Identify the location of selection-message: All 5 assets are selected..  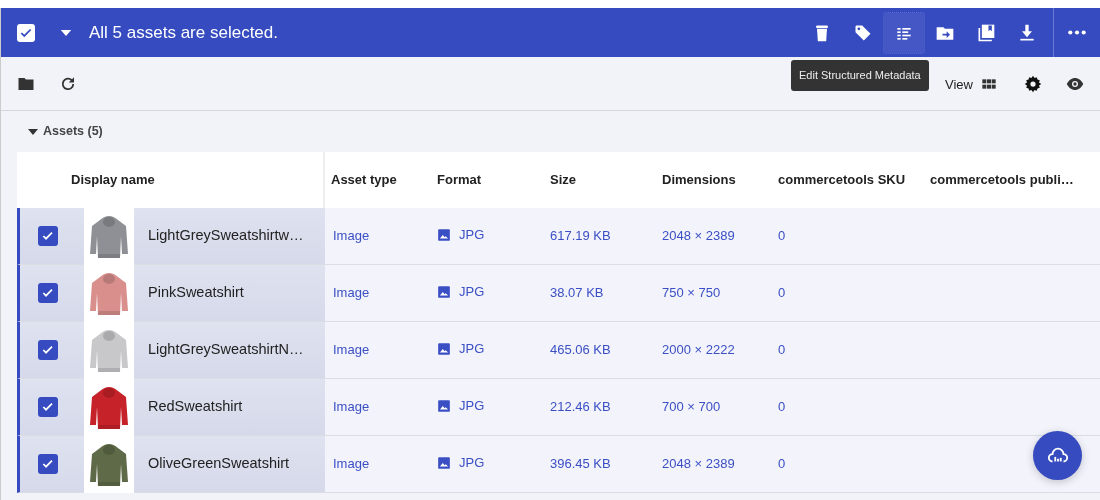
(183, 32).